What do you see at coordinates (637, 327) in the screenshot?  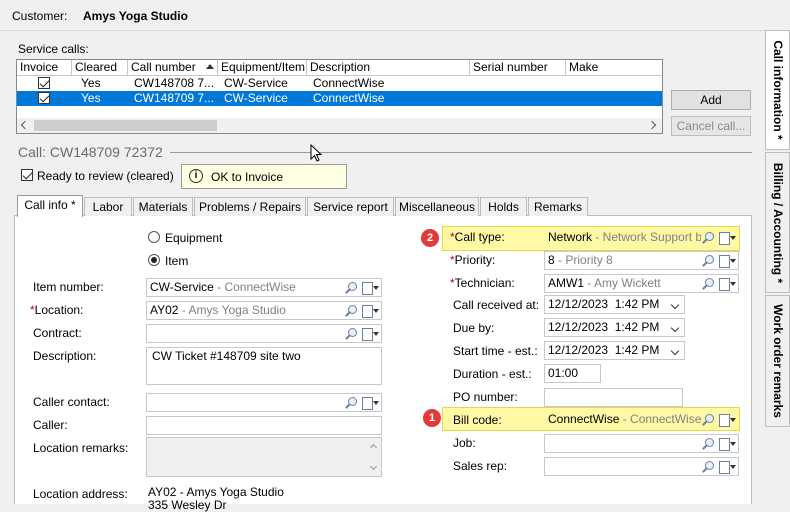 I see `due-by-time: 1:42 PM` at bounding box center [637, 327].